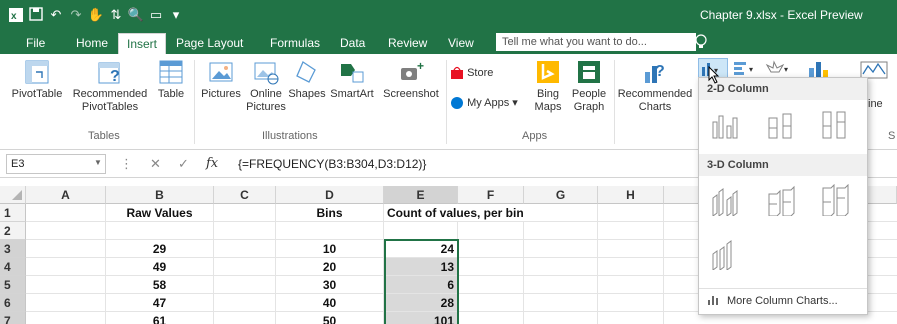 The image size is (897, 324). What do you see at coordinates (728, 124) in the screenshot?
I see `clustered-column-option` at bounding box center [728, 124].